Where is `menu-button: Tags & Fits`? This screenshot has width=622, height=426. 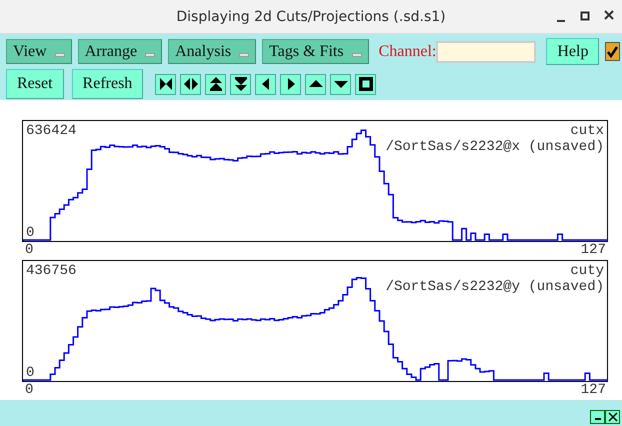 menu-button: Tags & Fits is located at coordinates (315, 51).